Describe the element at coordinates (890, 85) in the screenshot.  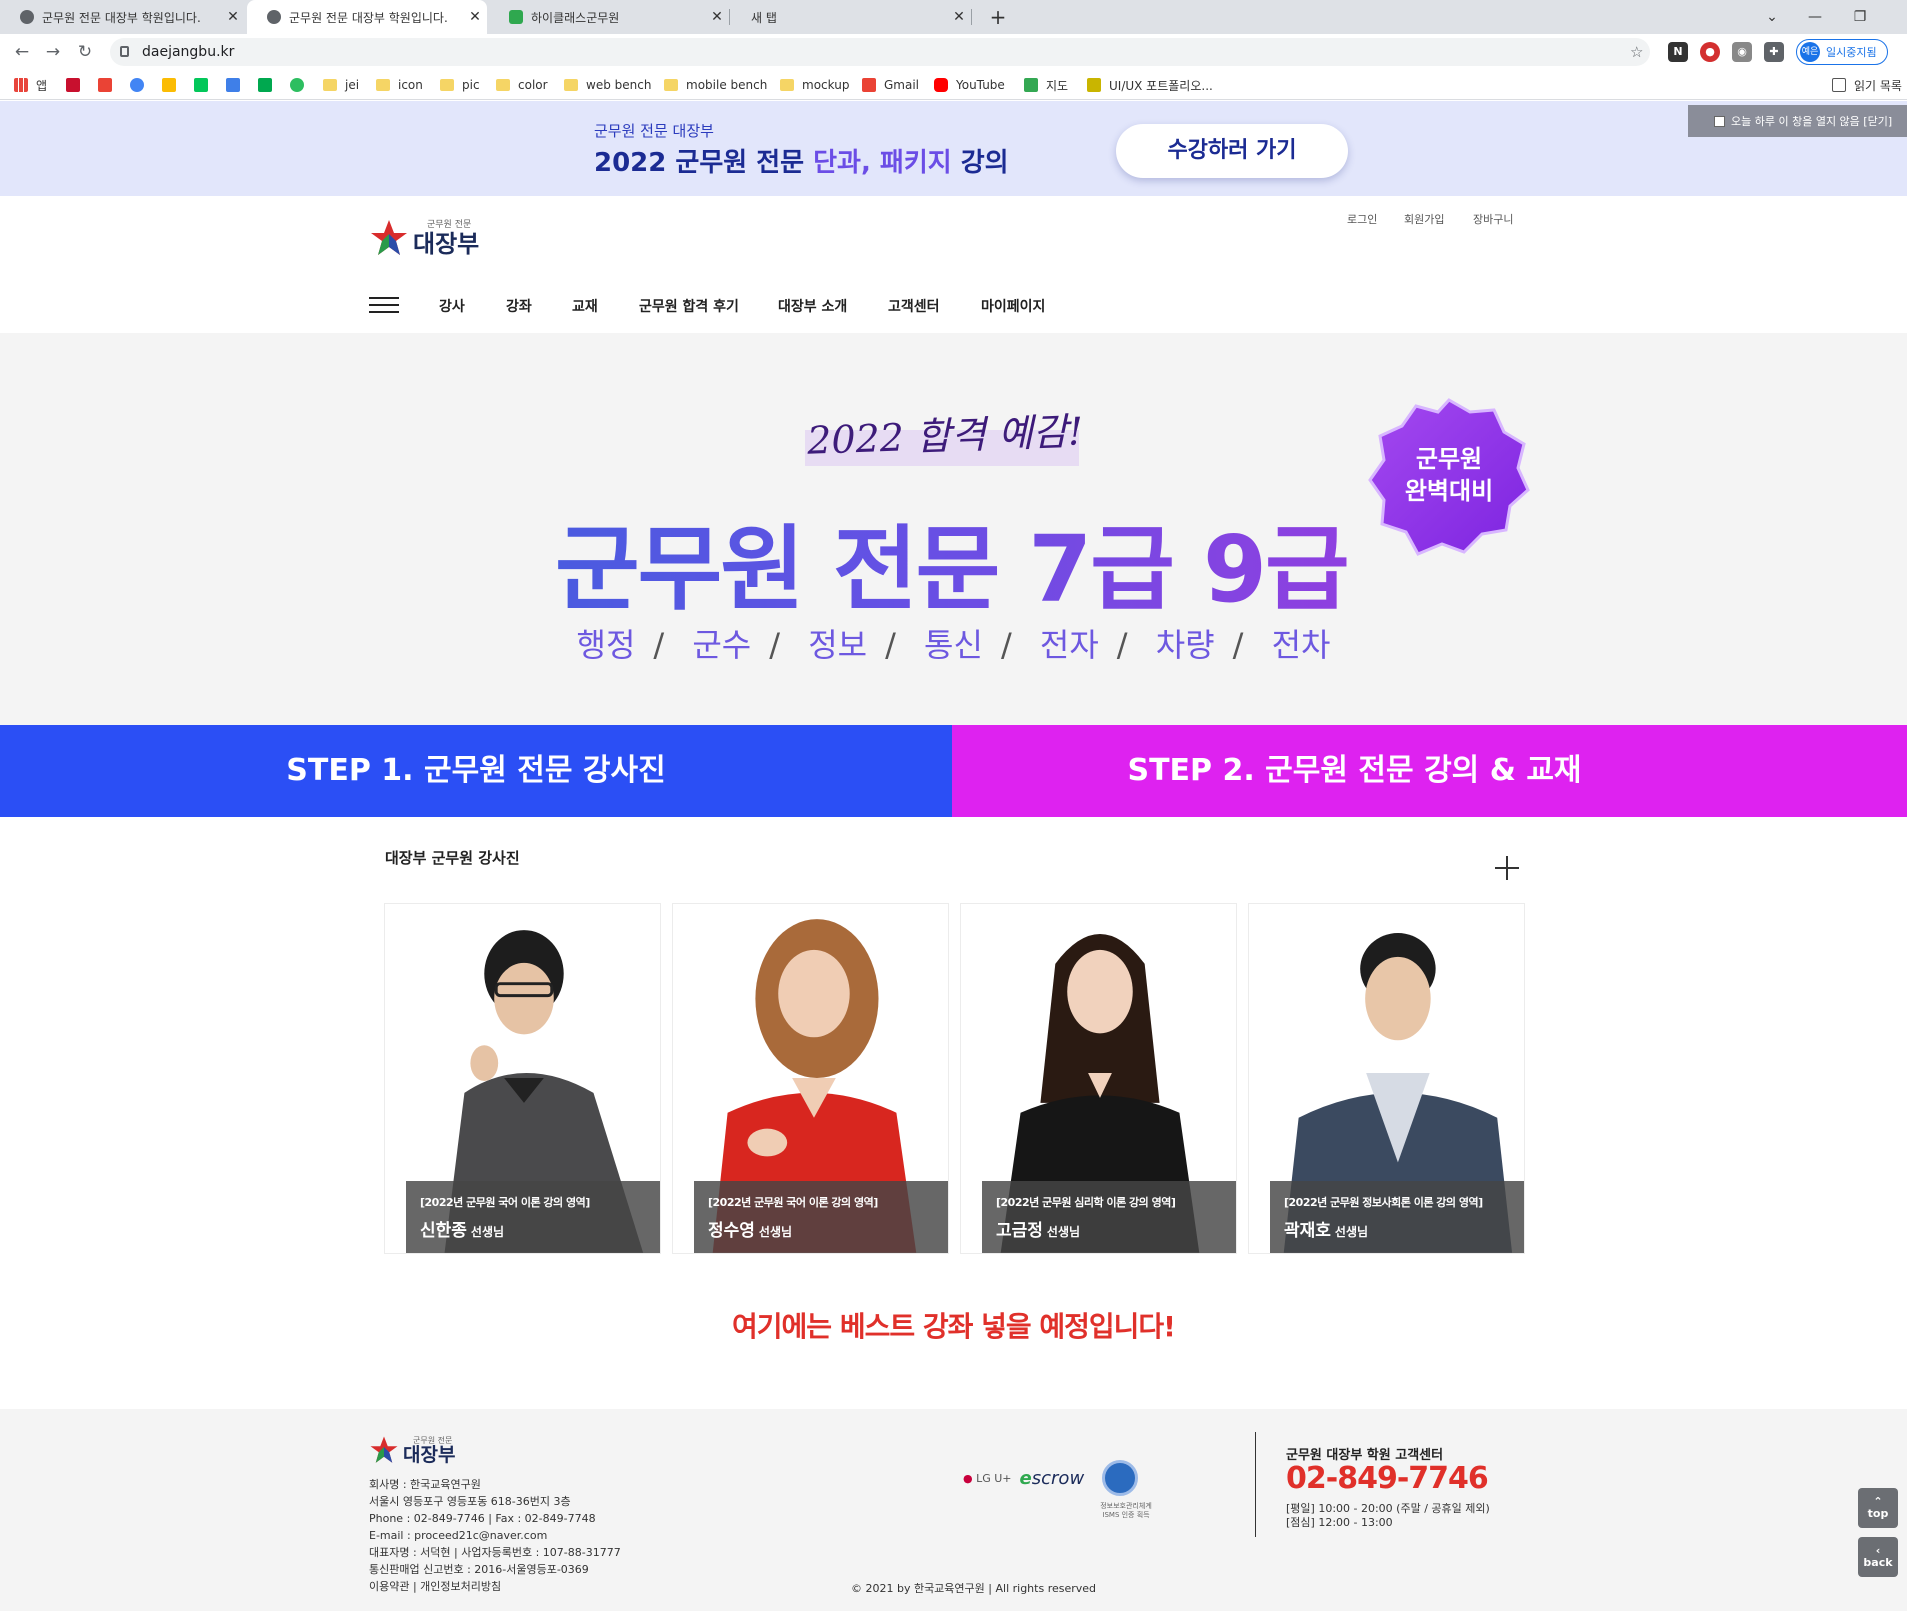
I see `bookmark-gmail: Gmail` at that location.